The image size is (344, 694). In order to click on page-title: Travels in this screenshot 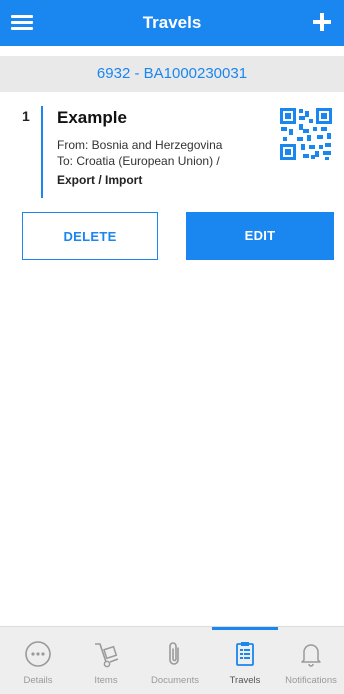, I will do `click(172, 22)`.